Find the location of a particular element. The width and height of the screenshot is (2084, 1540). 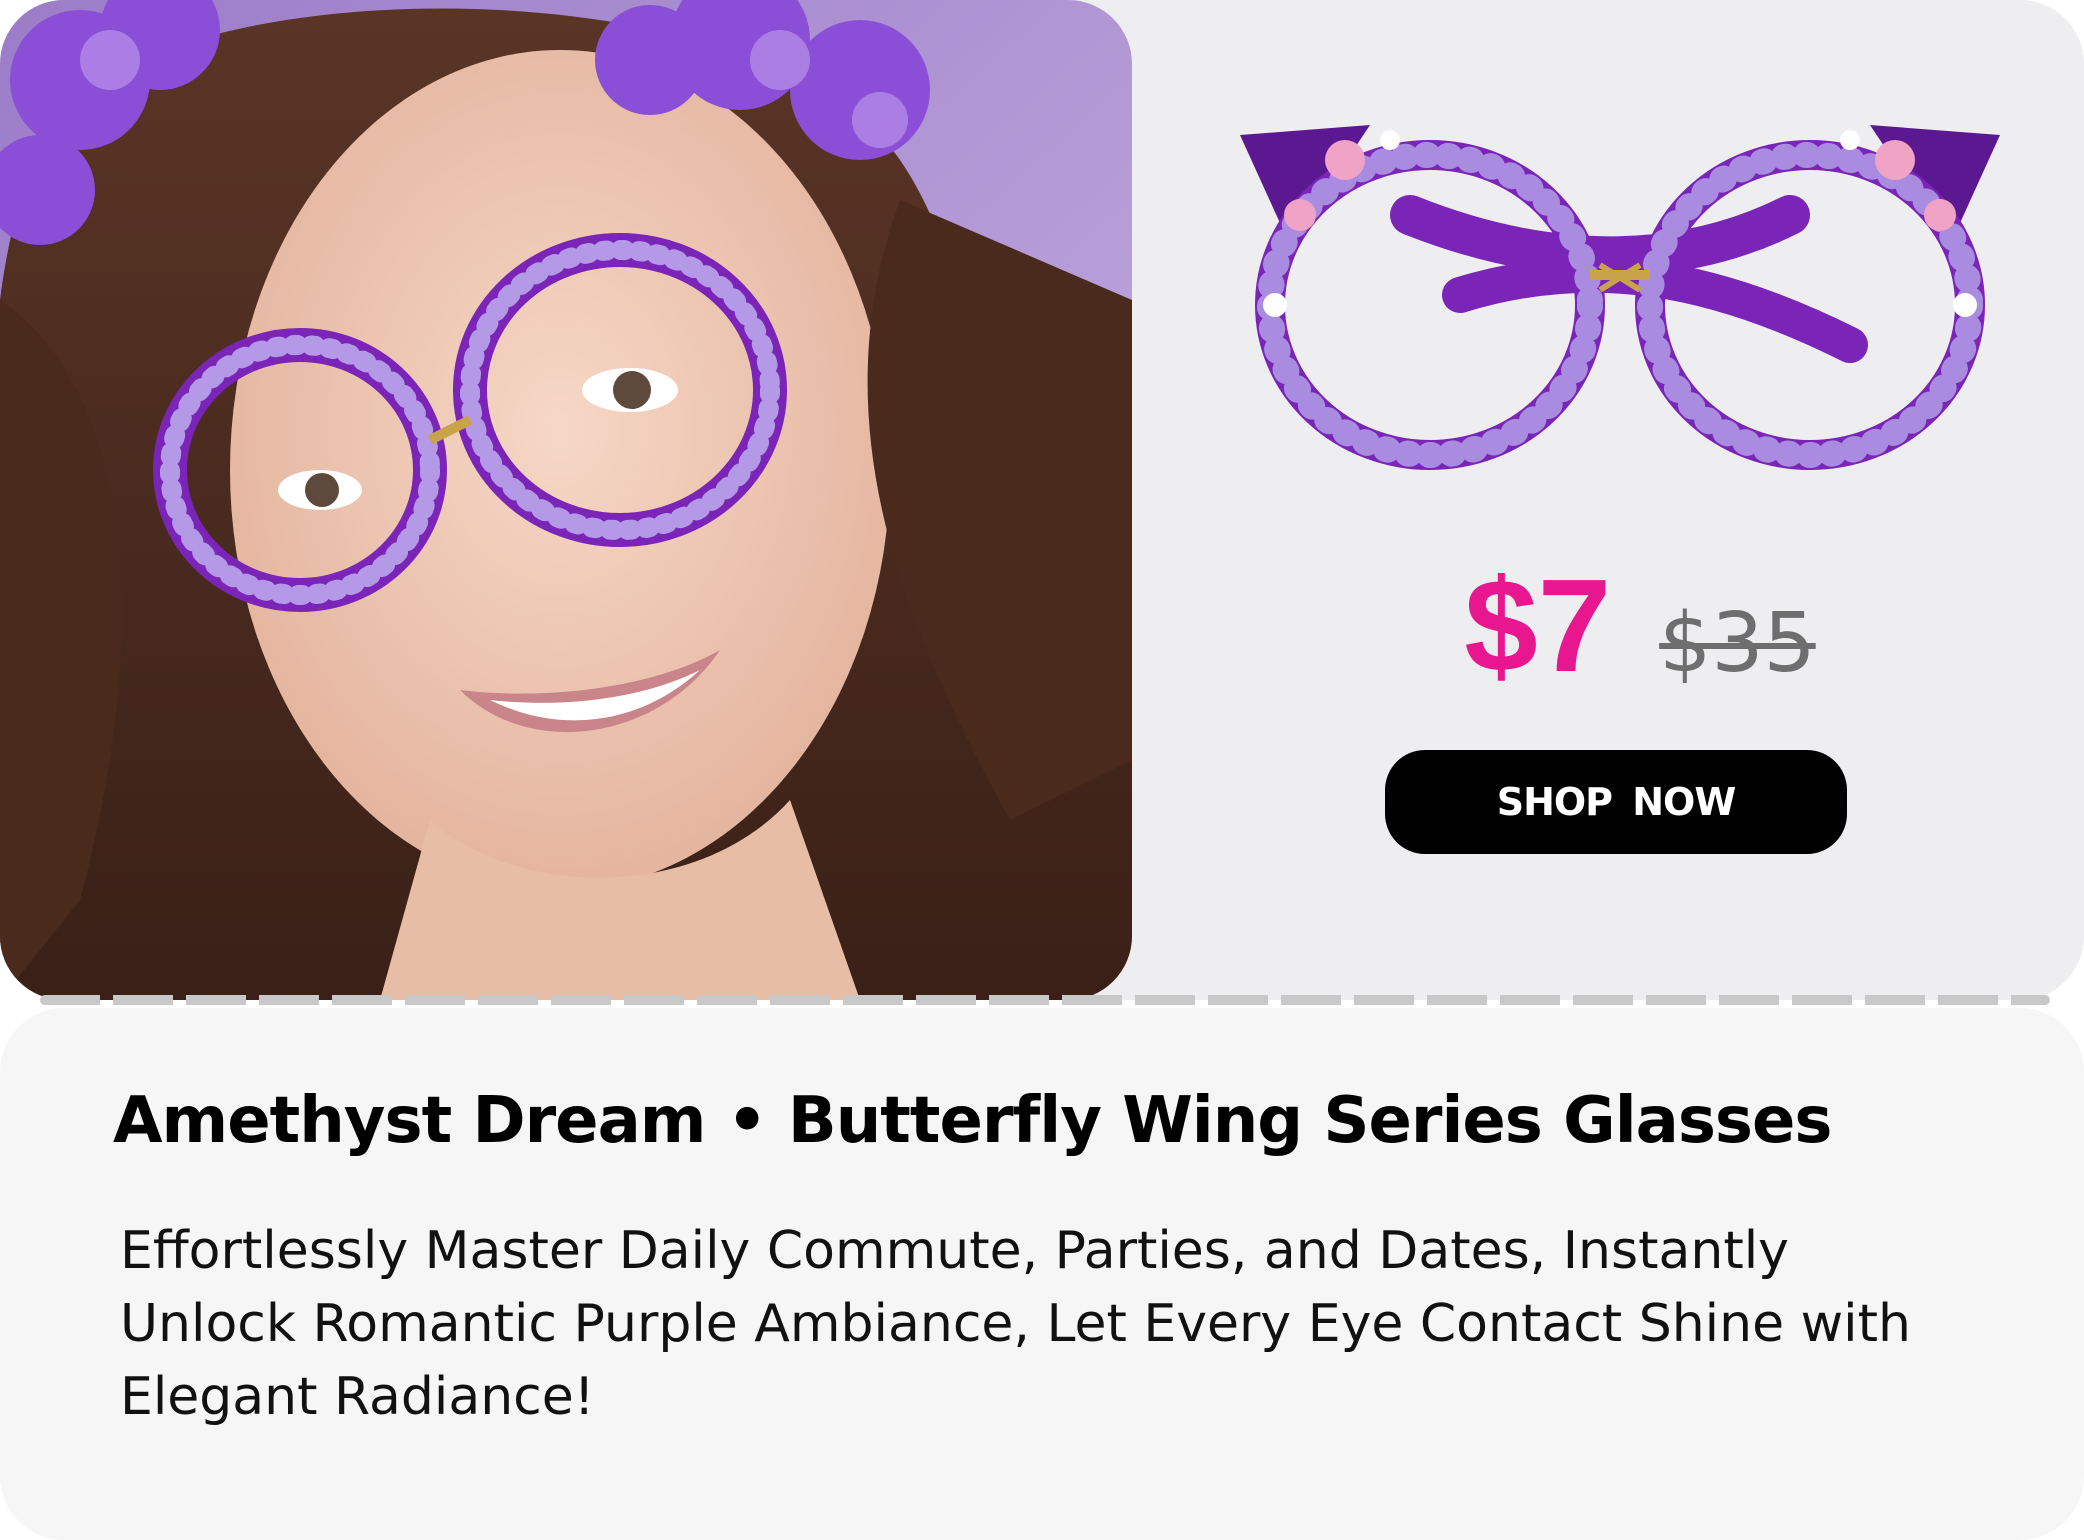

shop-now-button: SHOP NOW is located at coordinates (1616, 802).